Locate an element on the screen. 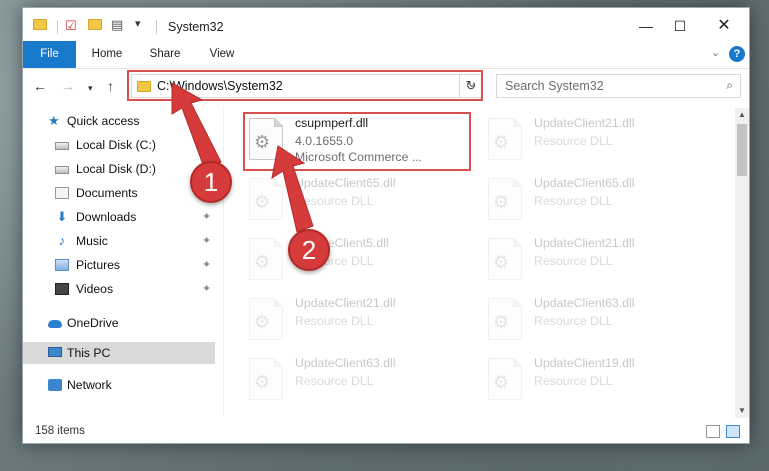  callout-badge-1: 1 is located at coordinates (211, 182).